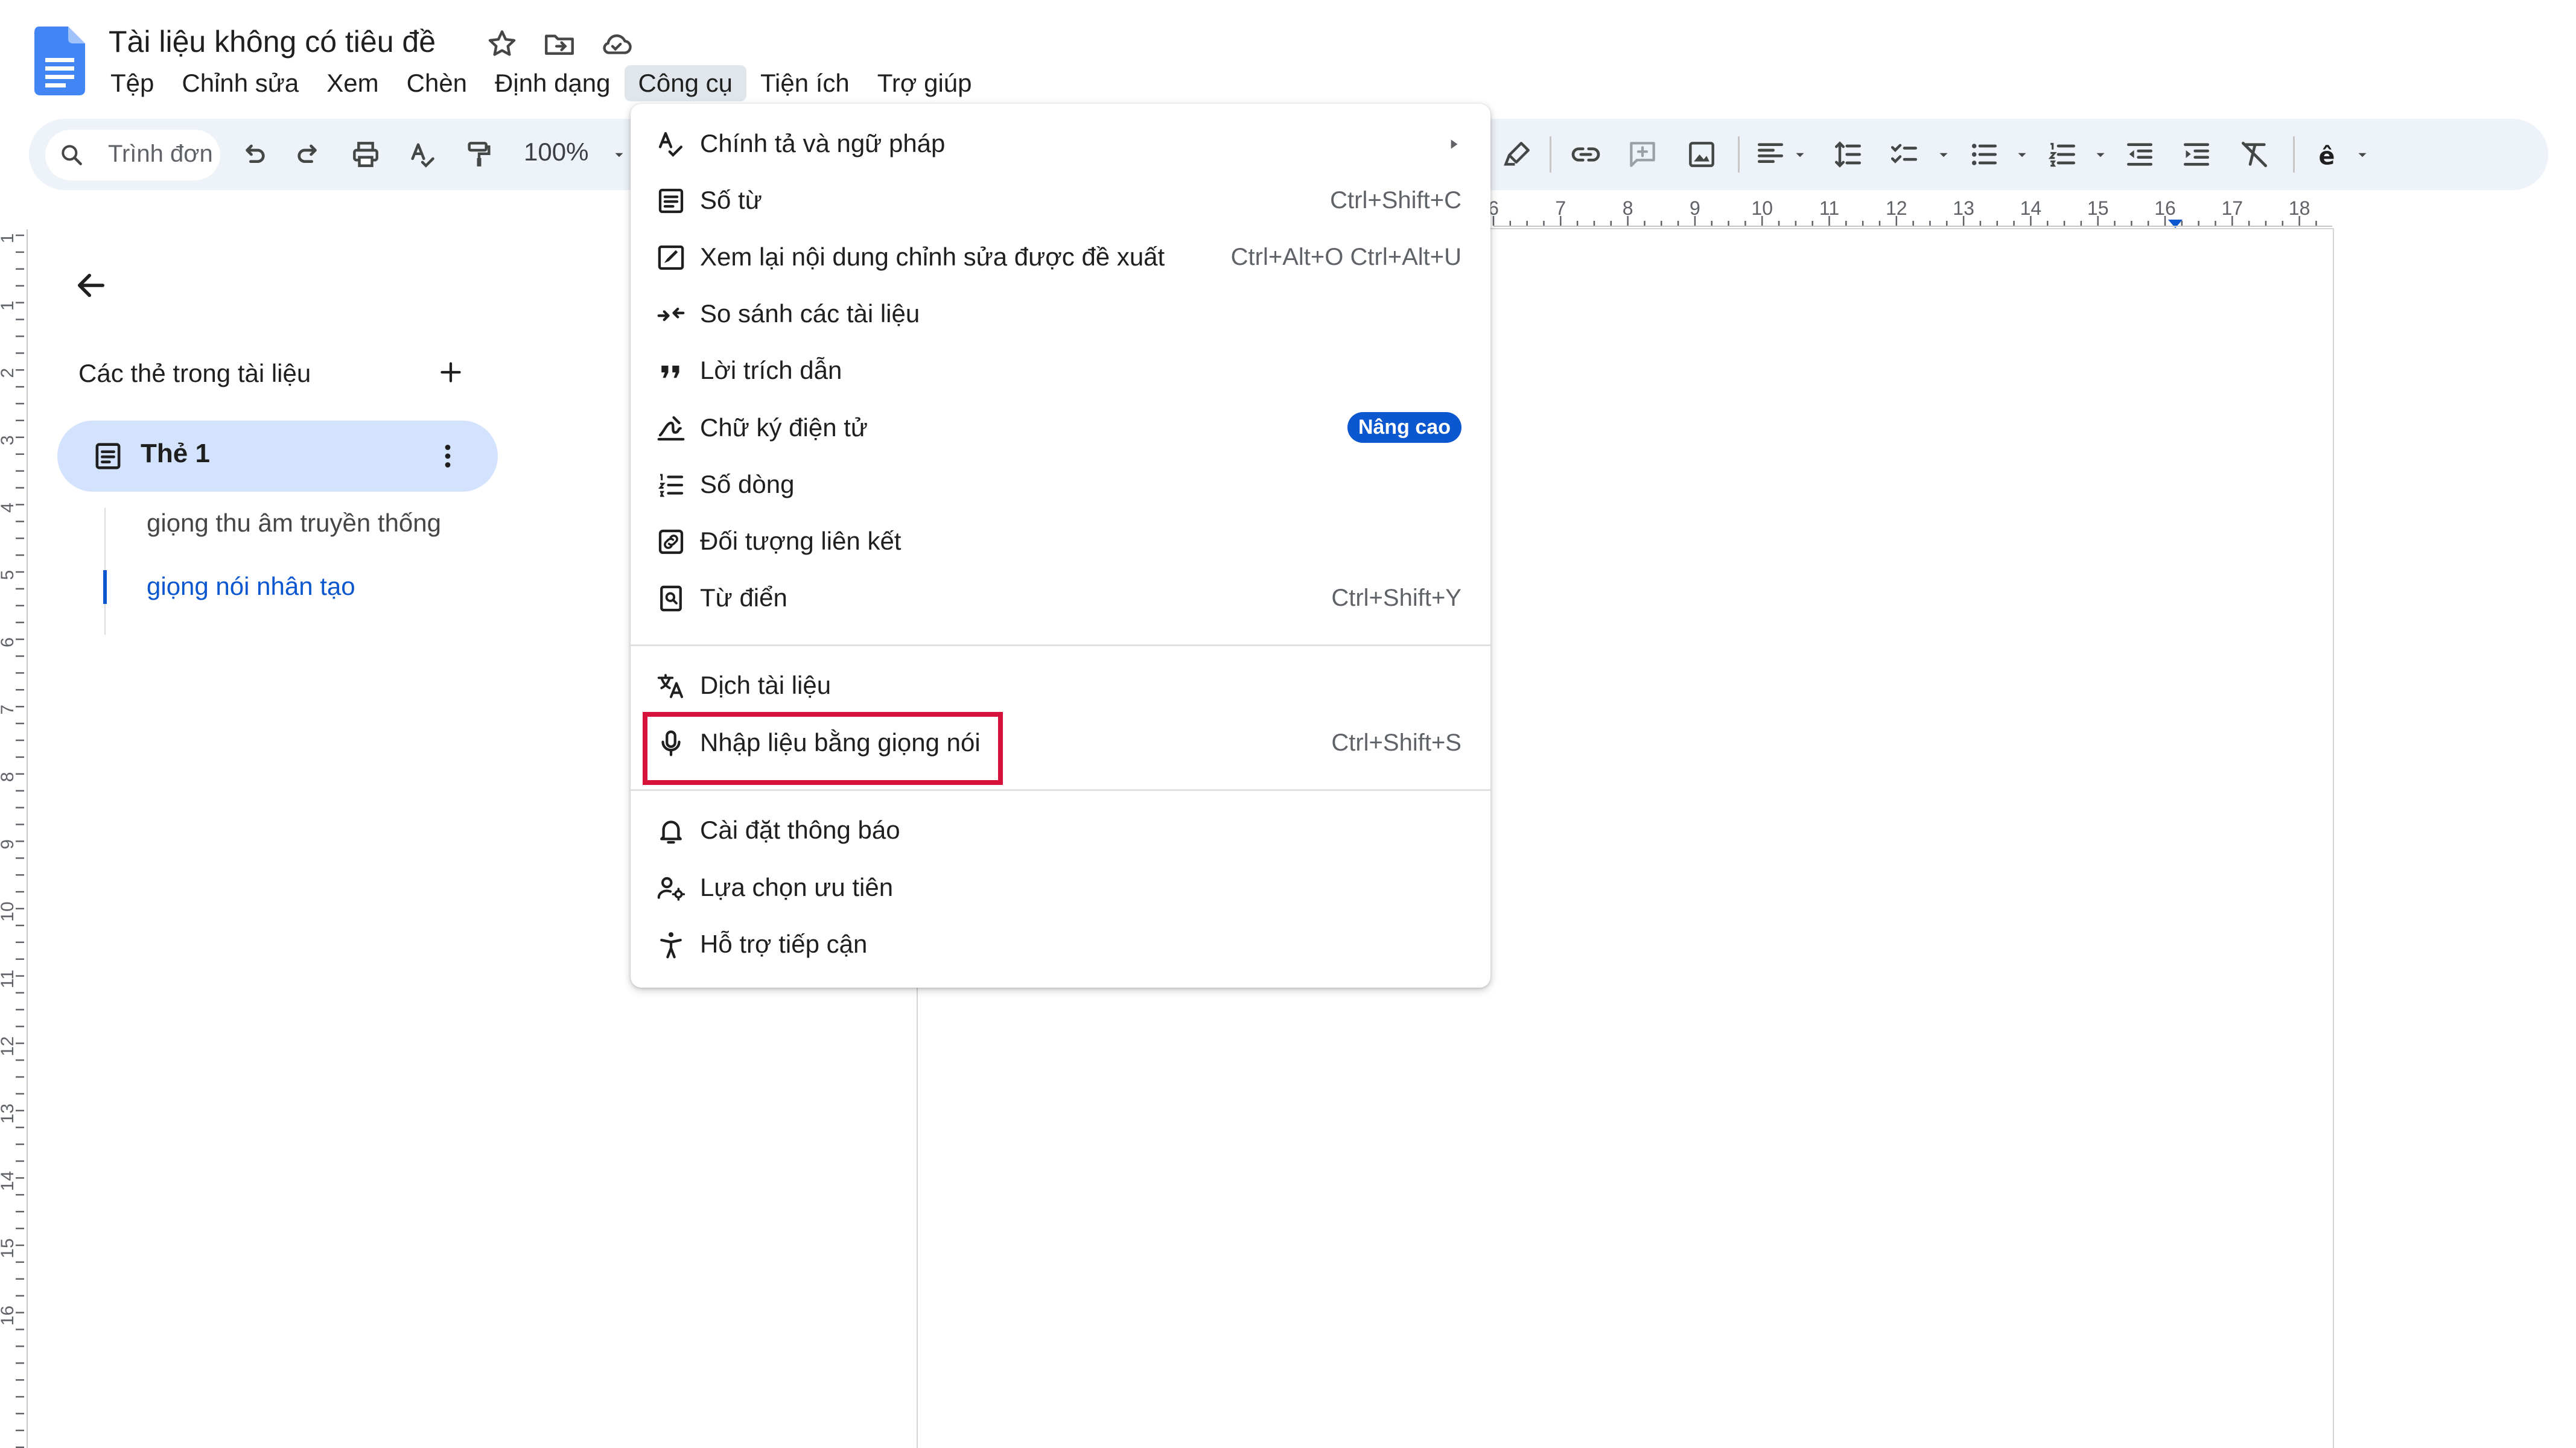 This screenshot has width=2576, height=1448. Describe the element at coordinates (671, 314) in the screenshot. I see `compare-icon` at that location.